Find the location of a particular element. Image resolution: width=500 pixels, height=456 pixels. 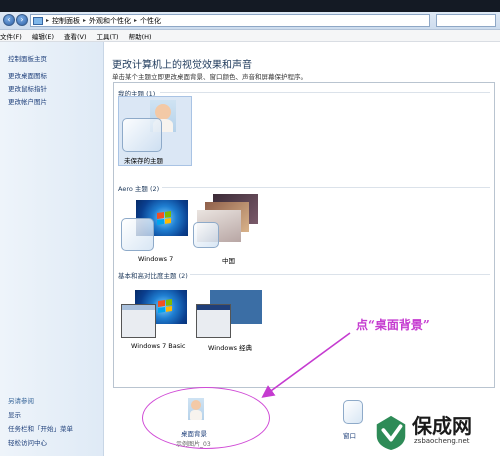

basic-themes-heading: 基本和高对比度主题 (2) is located at coordinates (153, 276).